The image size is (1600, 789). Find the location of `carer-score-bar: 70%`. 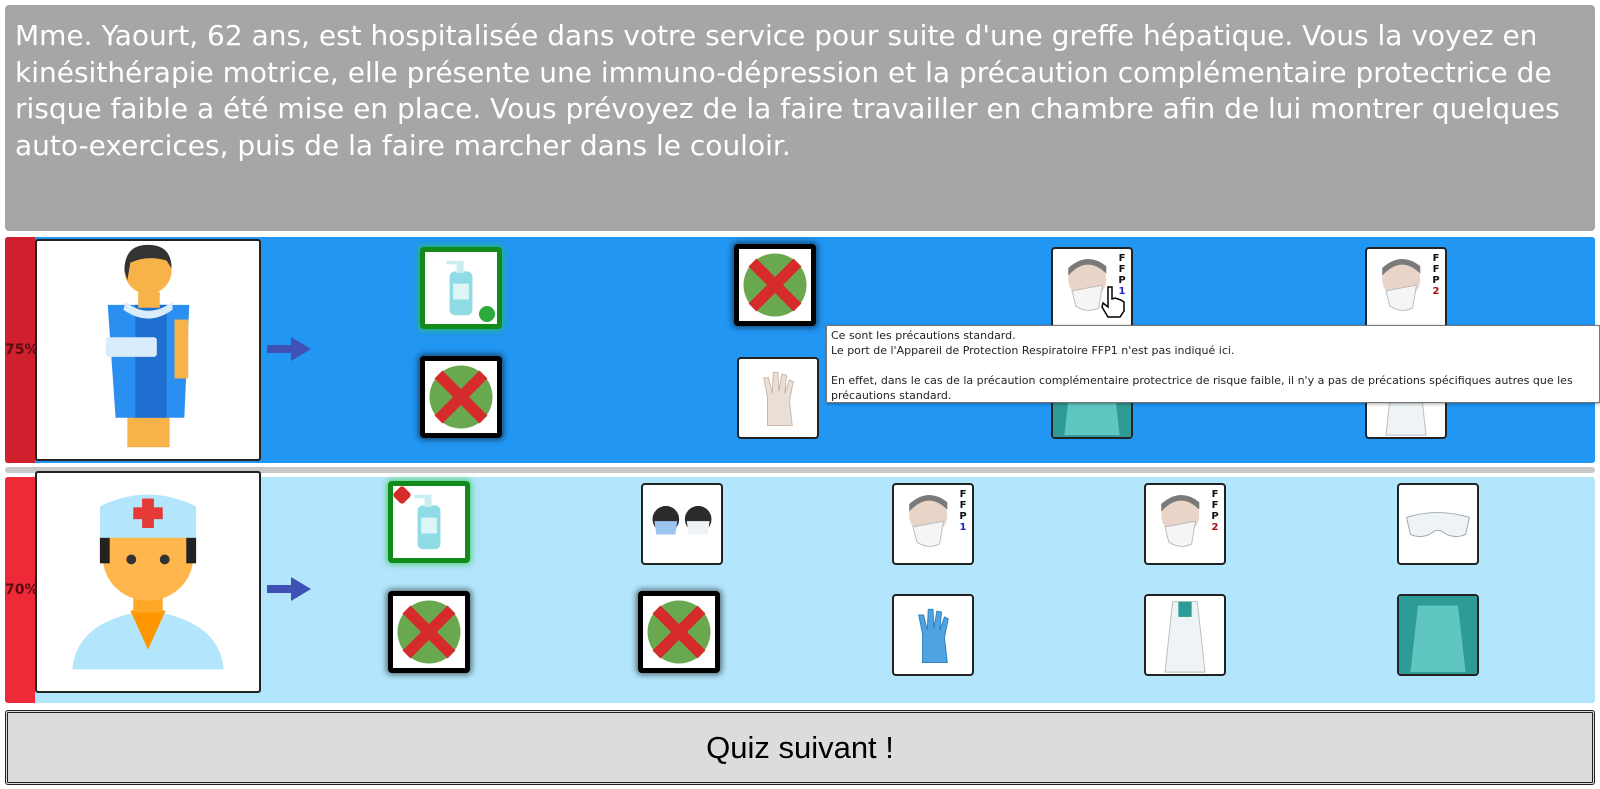

carer-score-bar: 70% is located at coordinates (22, 590).